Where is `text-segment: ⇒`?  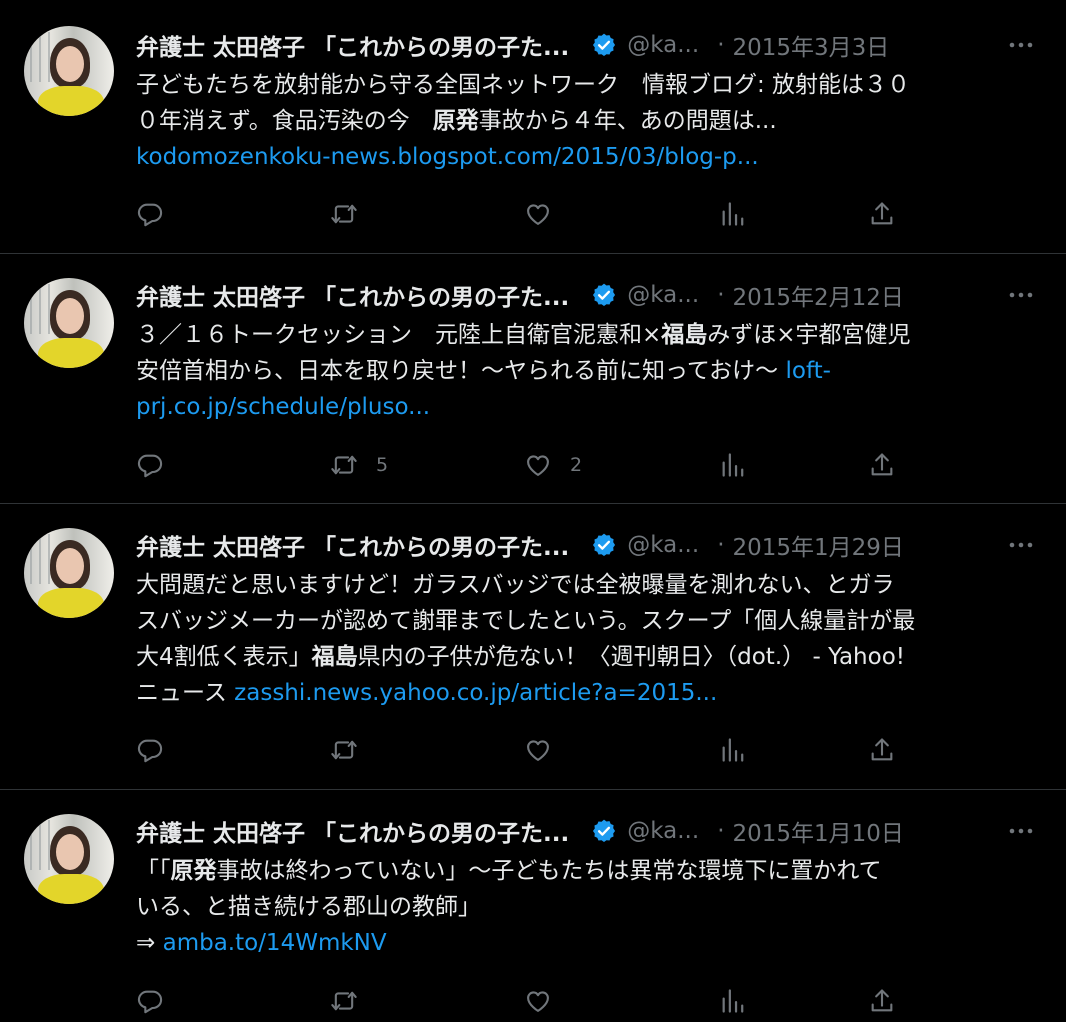
text-segment: ⇒ is located at coordinates (149, 943).